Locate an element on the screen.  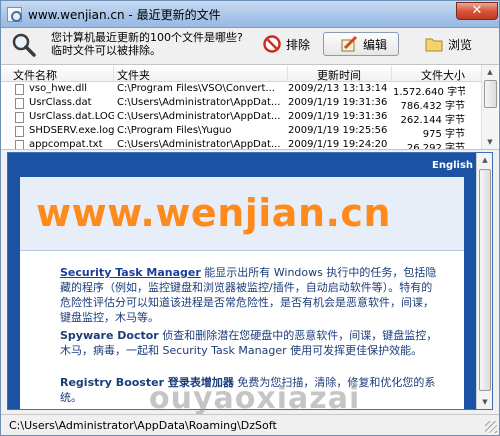
english-link: English is located at coordinates (452, 165).